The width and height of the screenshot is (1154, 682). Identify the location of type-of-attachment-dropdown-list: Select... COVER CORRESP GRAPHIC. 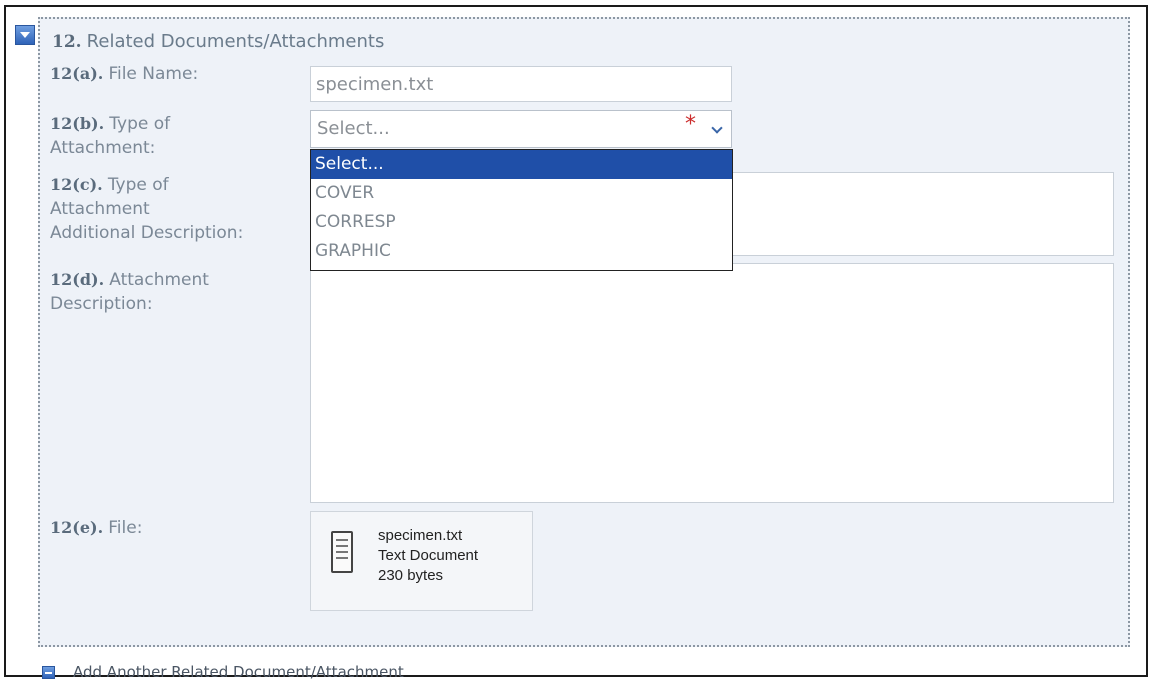
(521, 210).